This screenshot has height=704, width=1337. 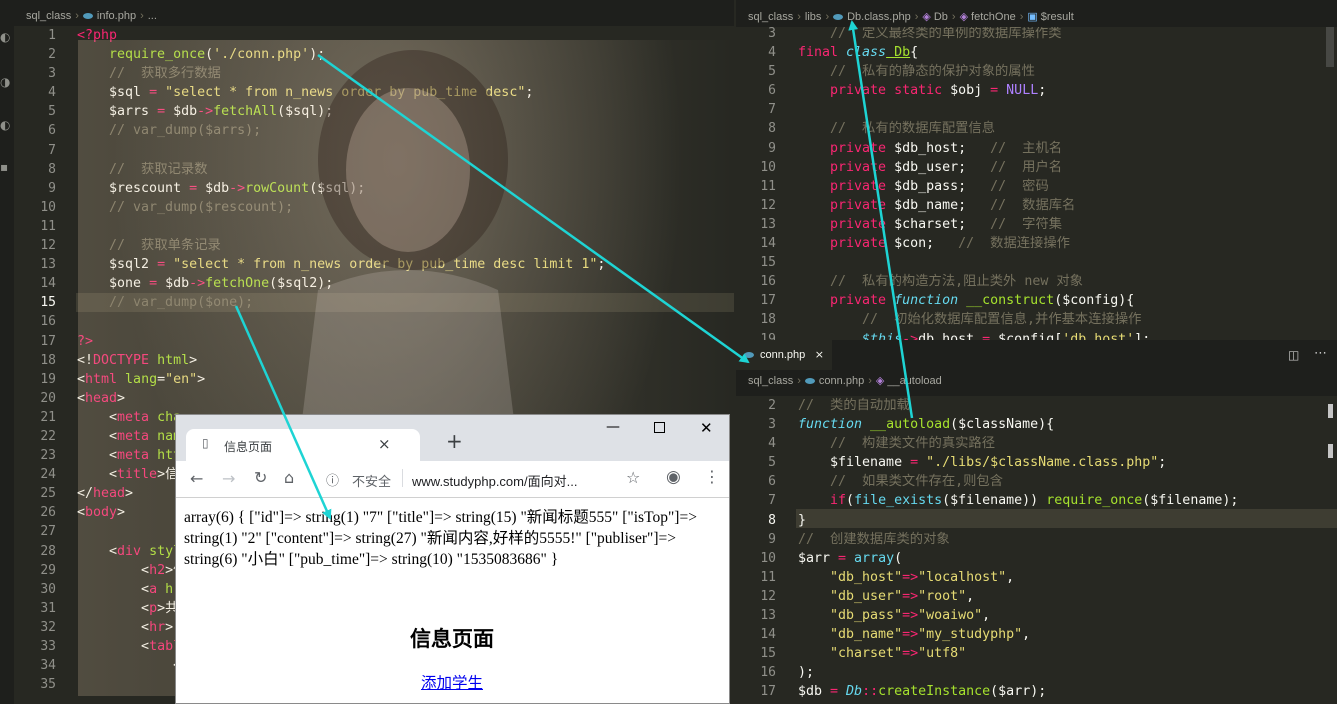 I want to click on code-line: "db_user"=>"root",, so click(x=1018, y=596).